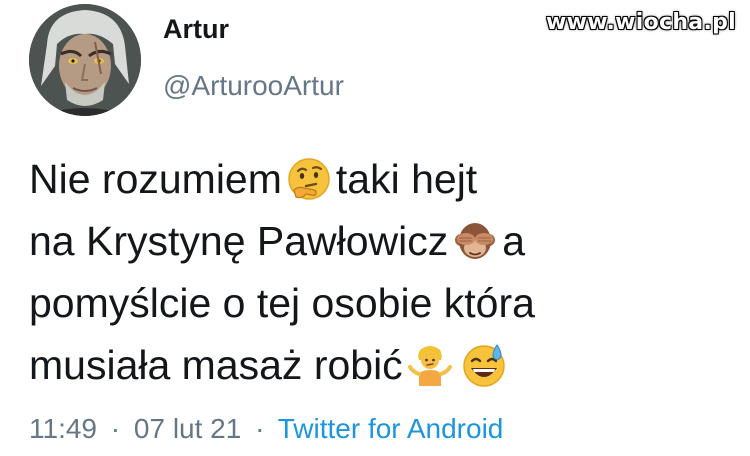 The image size is (750, 456). Describe the element at coordinates (196, 29) in the screenshot. I see `display-name: Artur` at that location.